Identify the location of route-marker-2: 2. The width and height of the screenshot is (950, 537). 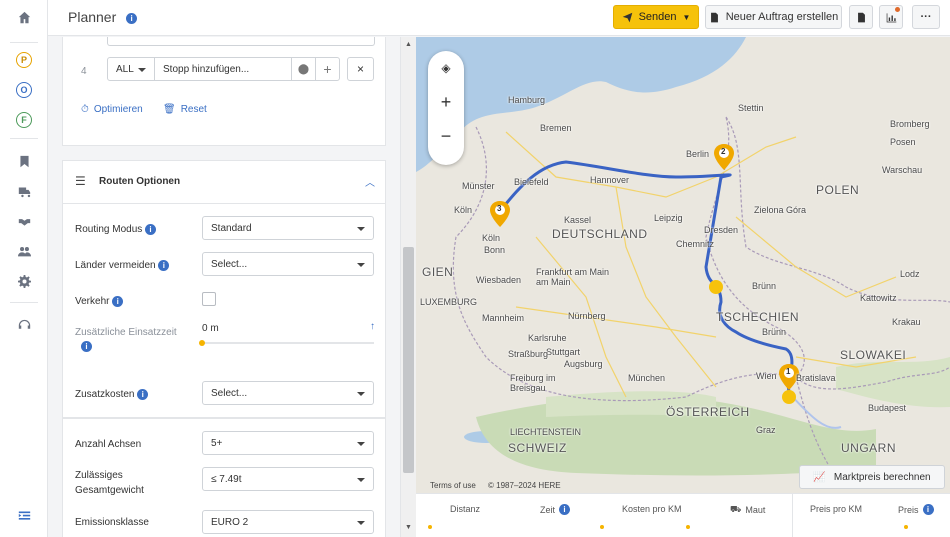
(724, 157).